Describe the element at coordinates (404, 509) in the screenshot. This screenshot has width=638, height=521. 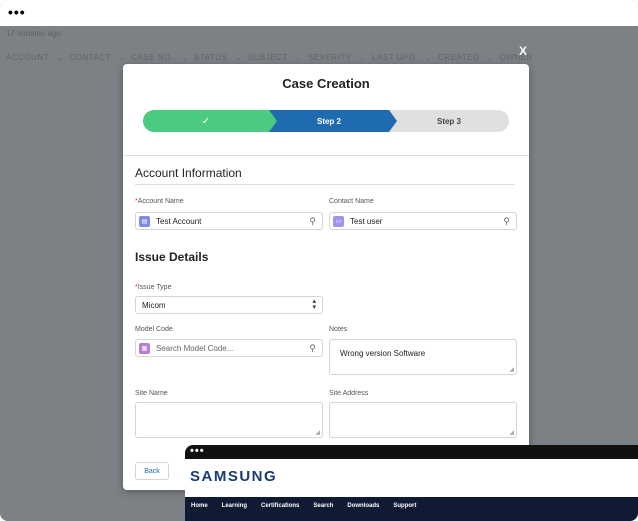
I see `nav-support: Support` at that location.